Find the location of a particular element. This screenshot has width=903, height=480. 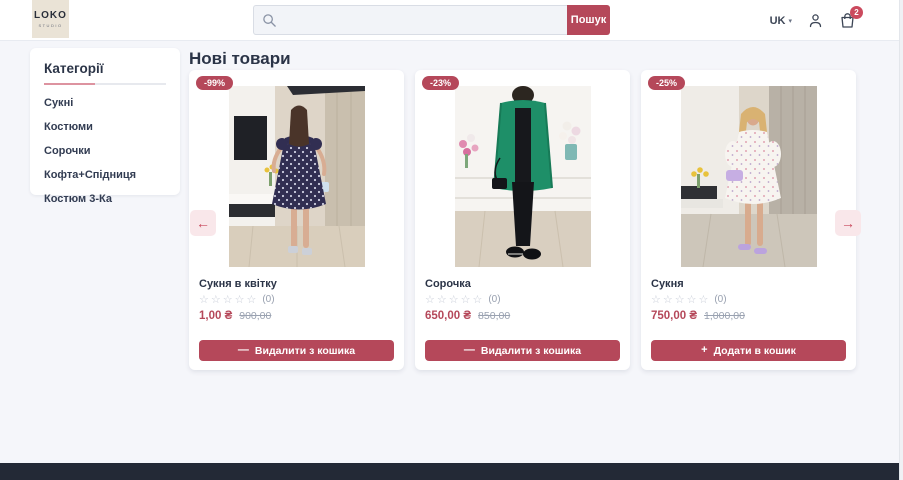

language-selector: UK ▾ is located at coordinates (781, 21).